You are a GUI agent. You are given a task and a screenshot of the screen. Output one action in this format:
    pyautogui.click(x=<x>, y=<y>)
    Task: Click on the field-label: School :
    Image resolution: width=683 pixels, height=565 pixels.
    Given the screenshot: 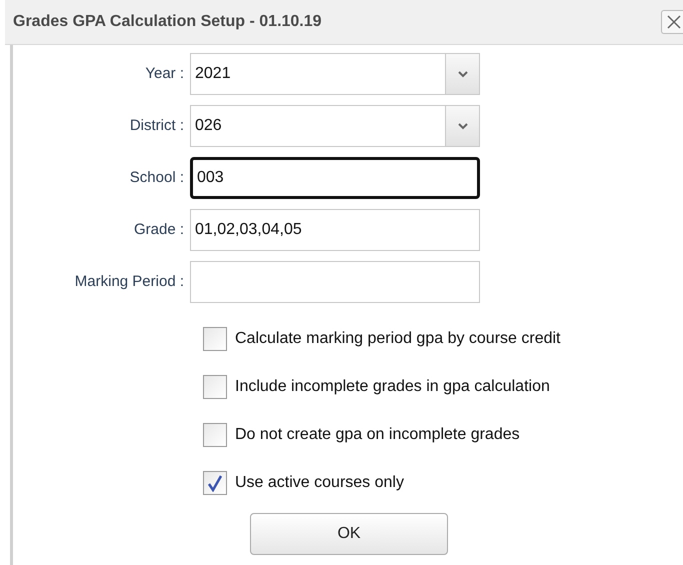 What is the action you would take?
    pyautogui.click(x=156, y=178)
    